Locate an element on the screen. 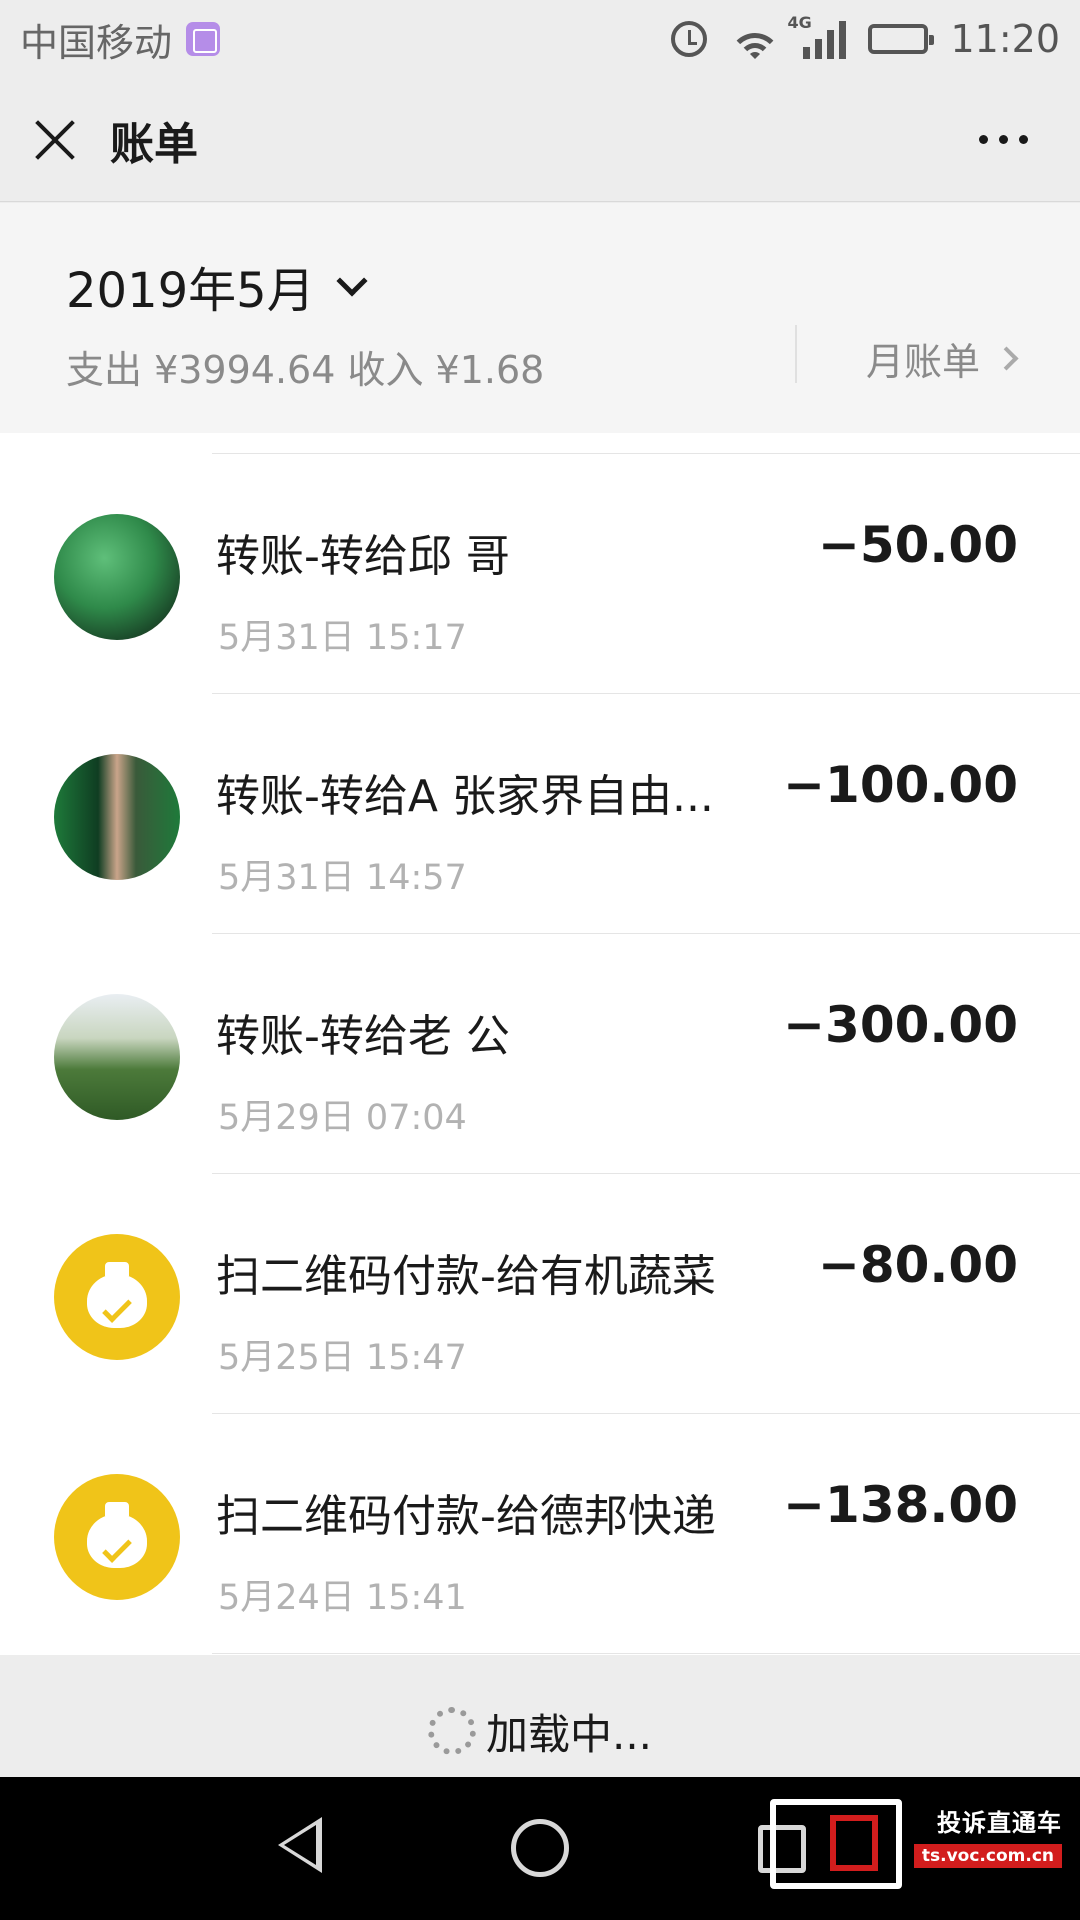 The width and height of the screenshot is (1080, 1920). transaction-amount: −80.00 is located at coordinates (917, 1265).